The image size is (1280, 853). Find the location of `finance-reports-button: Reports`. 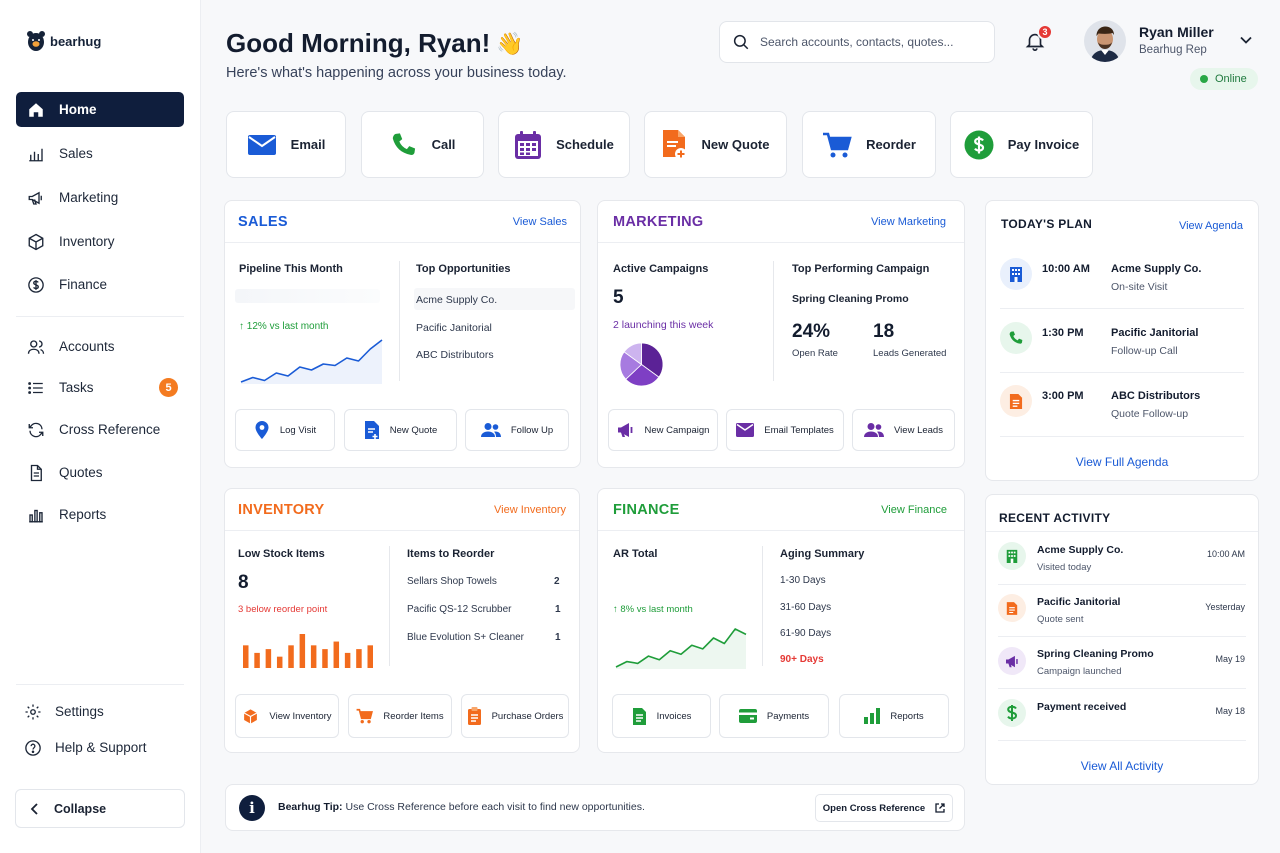

finance-reports-button: Reports is located at coordinates (894, 716).